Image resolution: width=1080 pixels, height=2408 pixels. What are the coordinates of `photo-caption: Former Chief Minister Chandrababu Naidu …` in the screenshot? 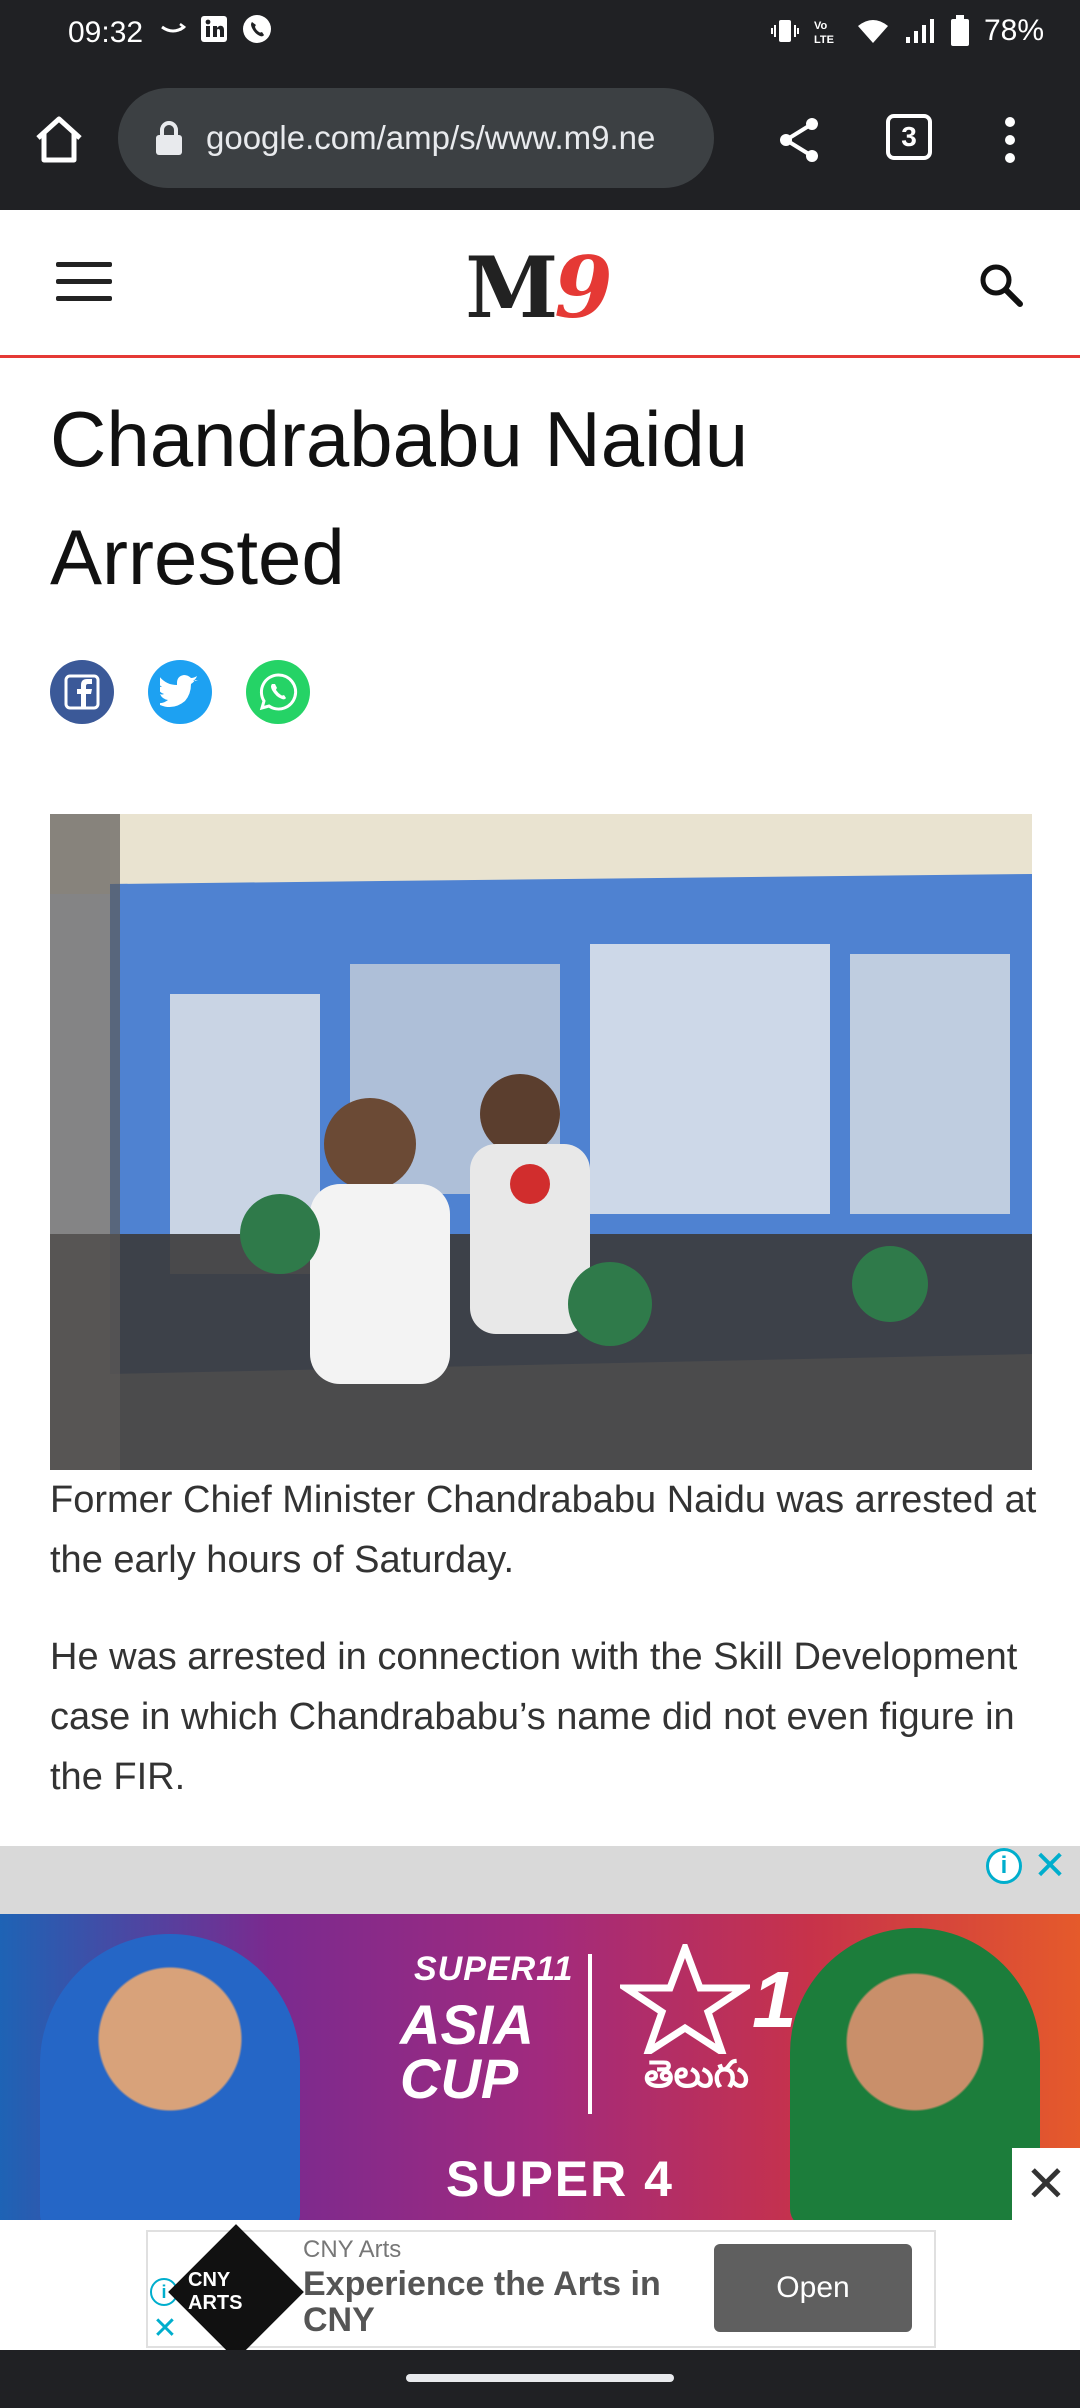 It's located at (543, 1530).